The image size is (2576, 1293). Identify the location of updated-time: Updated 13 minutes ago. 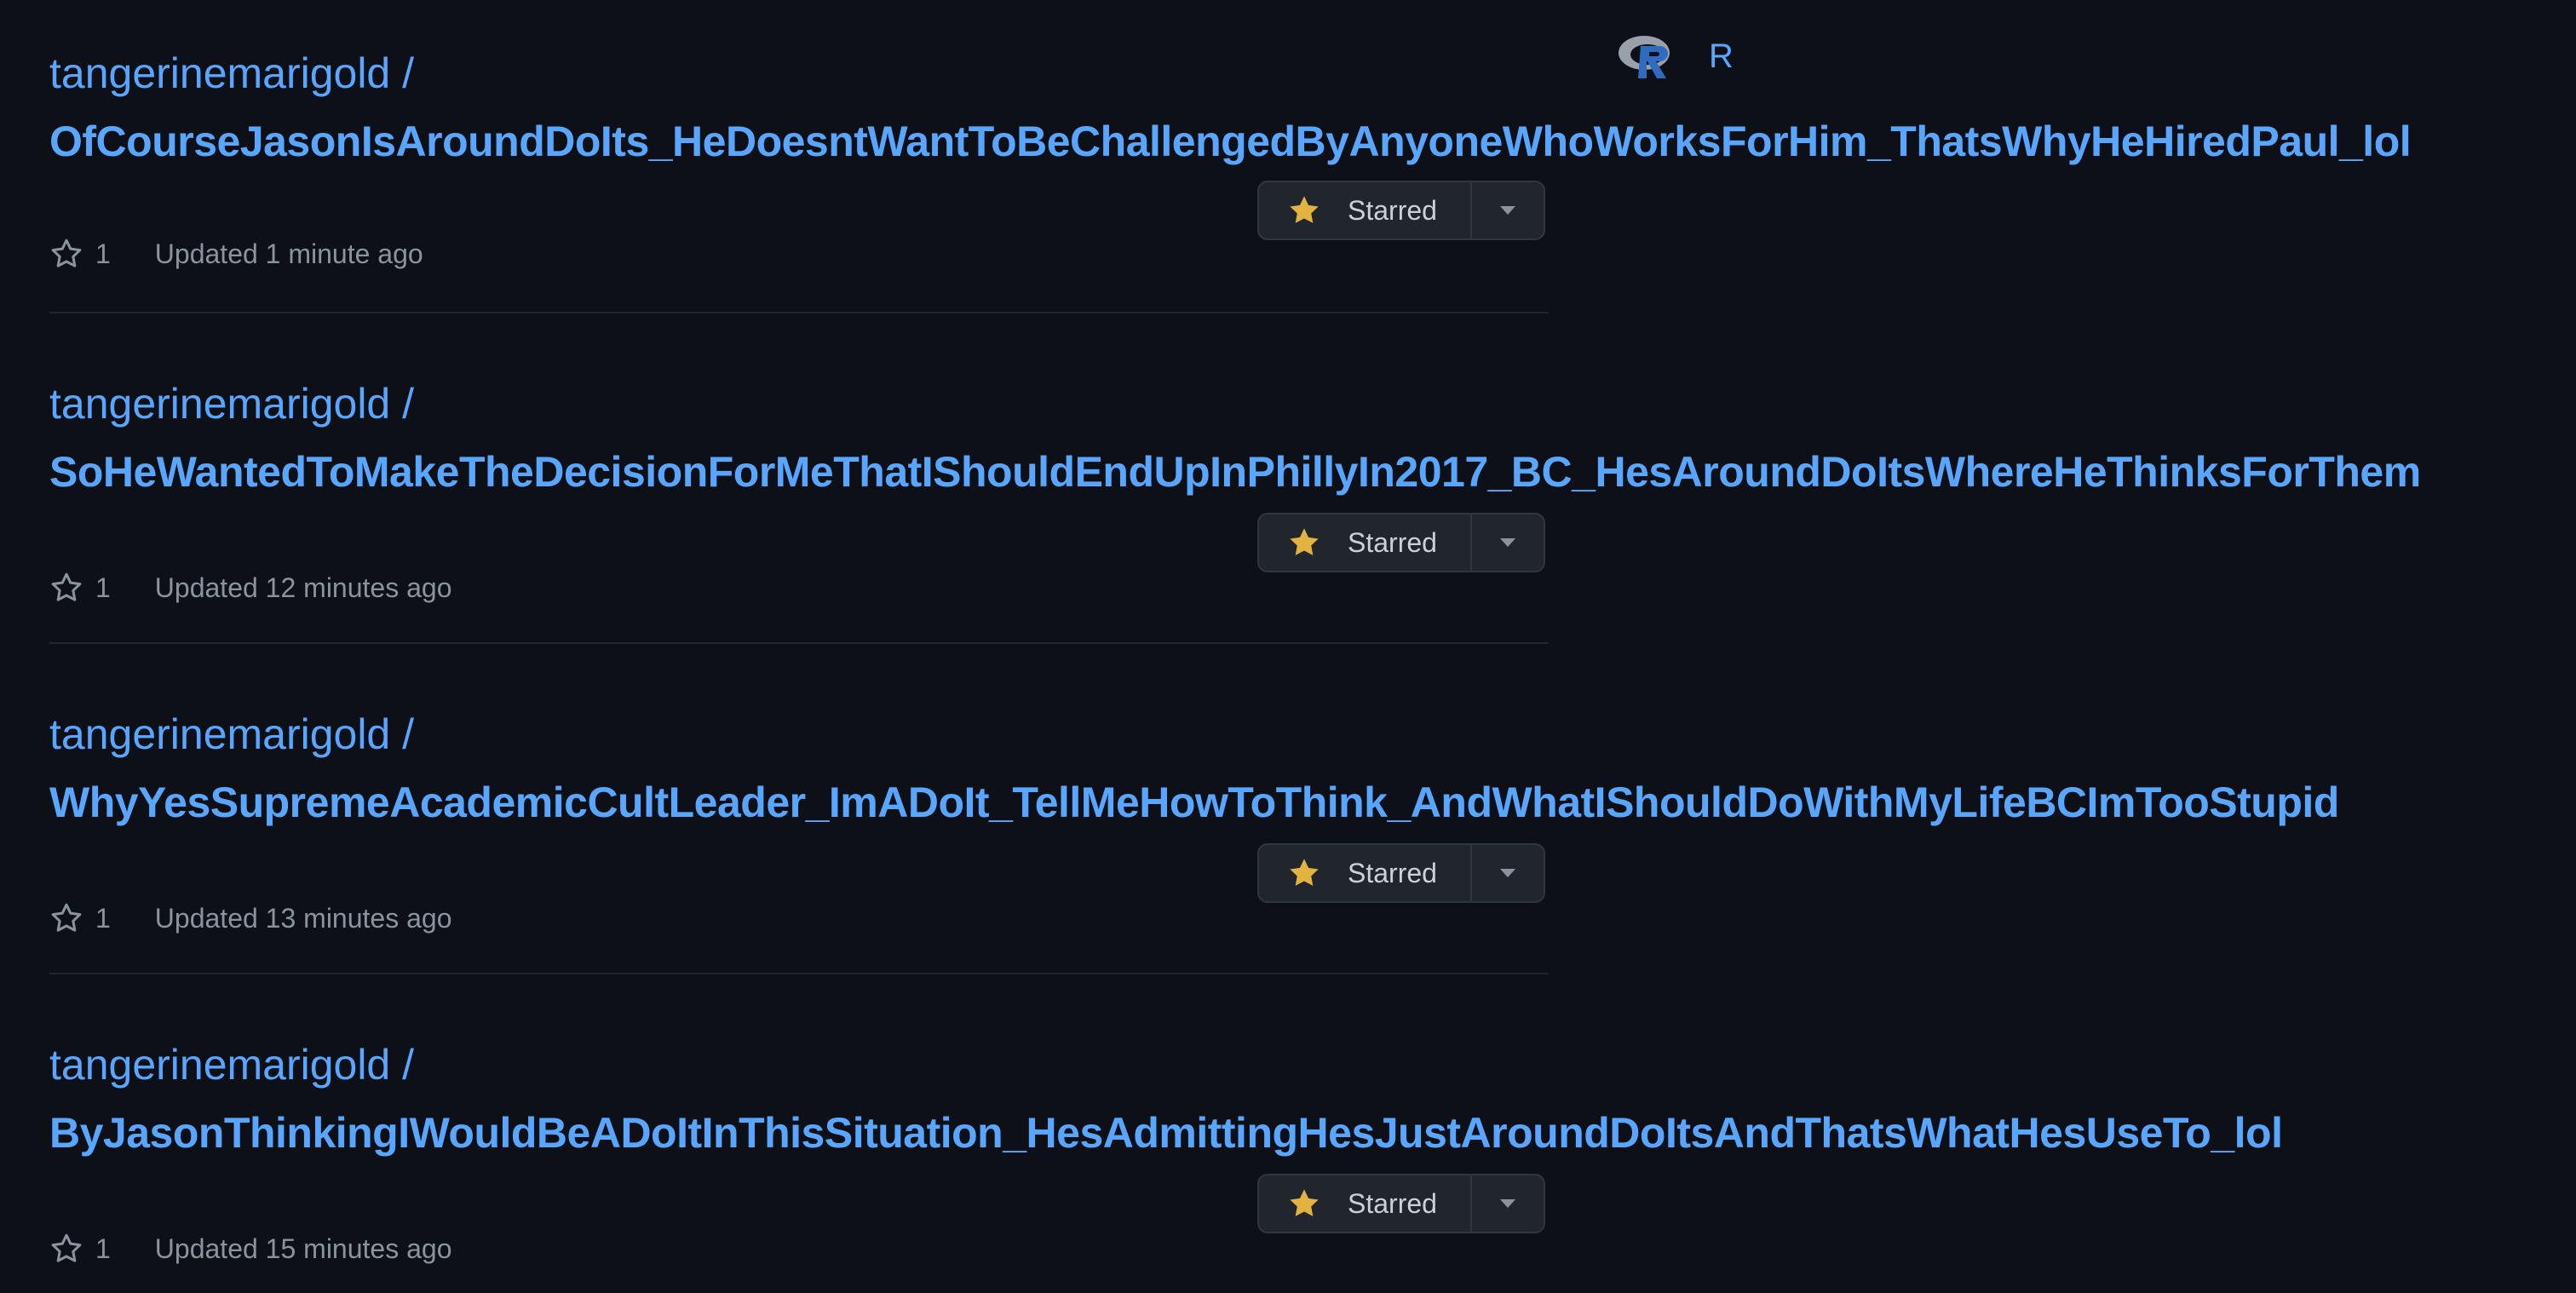
(303, 918).